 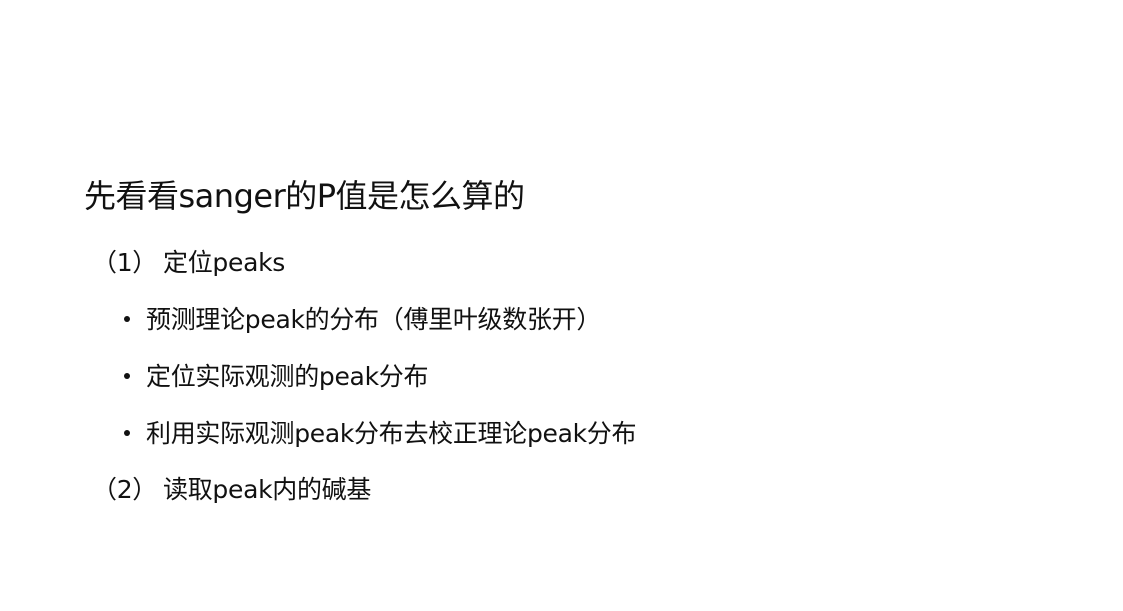 I want to click on bullet-item: 利用实际观测peak分布去校正理论peak分布, so click(x=380, y=434).